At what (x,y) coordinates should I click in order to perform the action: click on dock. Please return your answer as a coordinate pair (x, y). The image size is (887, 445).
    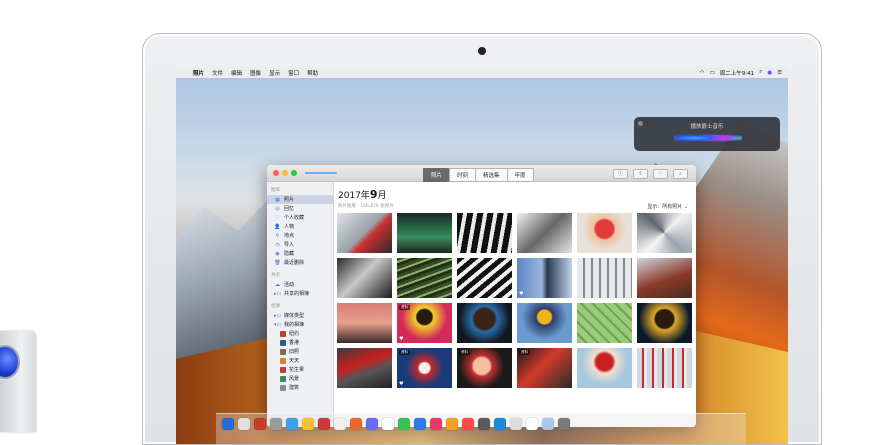
    Looking at the image, I should click on (481, 428).